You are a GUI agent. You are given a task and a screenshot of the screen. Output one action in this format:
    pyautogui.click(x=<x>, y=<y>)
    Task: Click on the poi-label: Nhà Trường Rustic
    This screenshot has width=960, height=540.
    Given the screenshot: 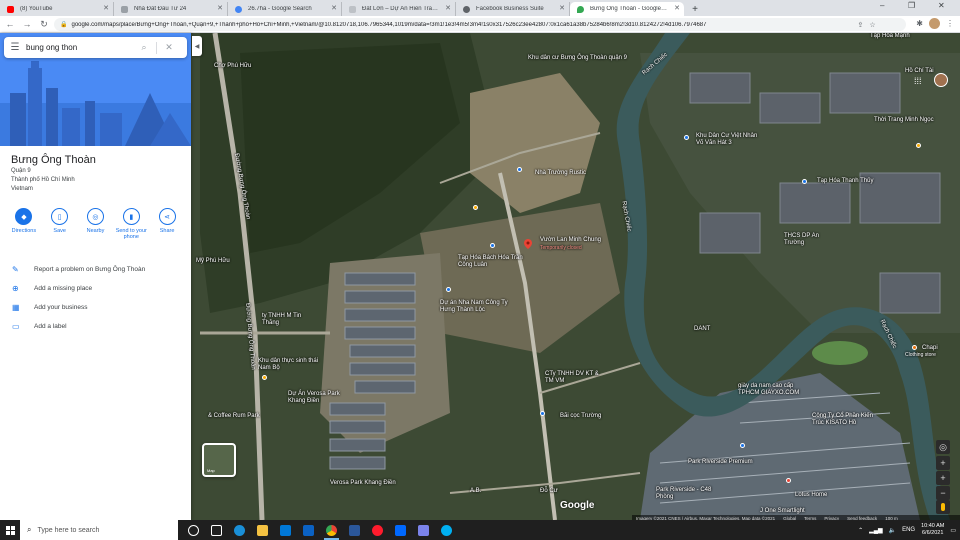 What is the action you would take?
    pyautogui.click(x=560, y=173)
    